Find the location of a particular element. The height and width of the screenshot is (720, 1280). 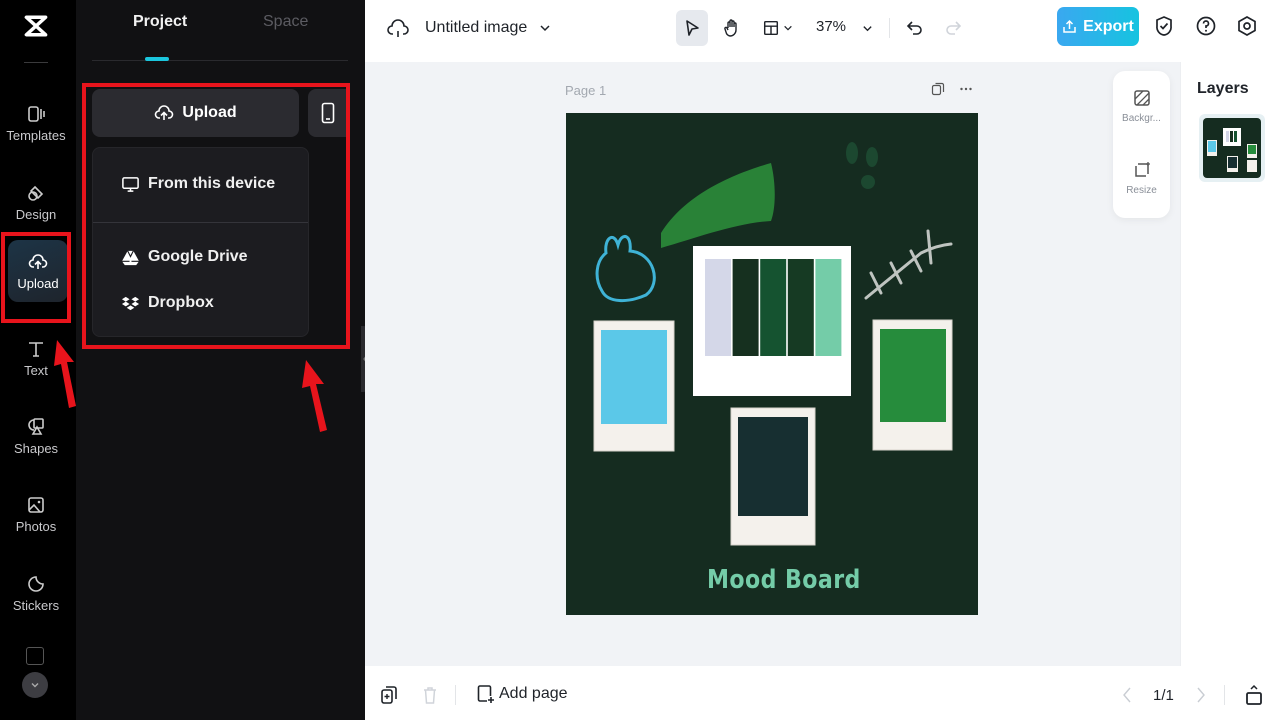

page-label: Page 1 is located at coordinates (586, 90).